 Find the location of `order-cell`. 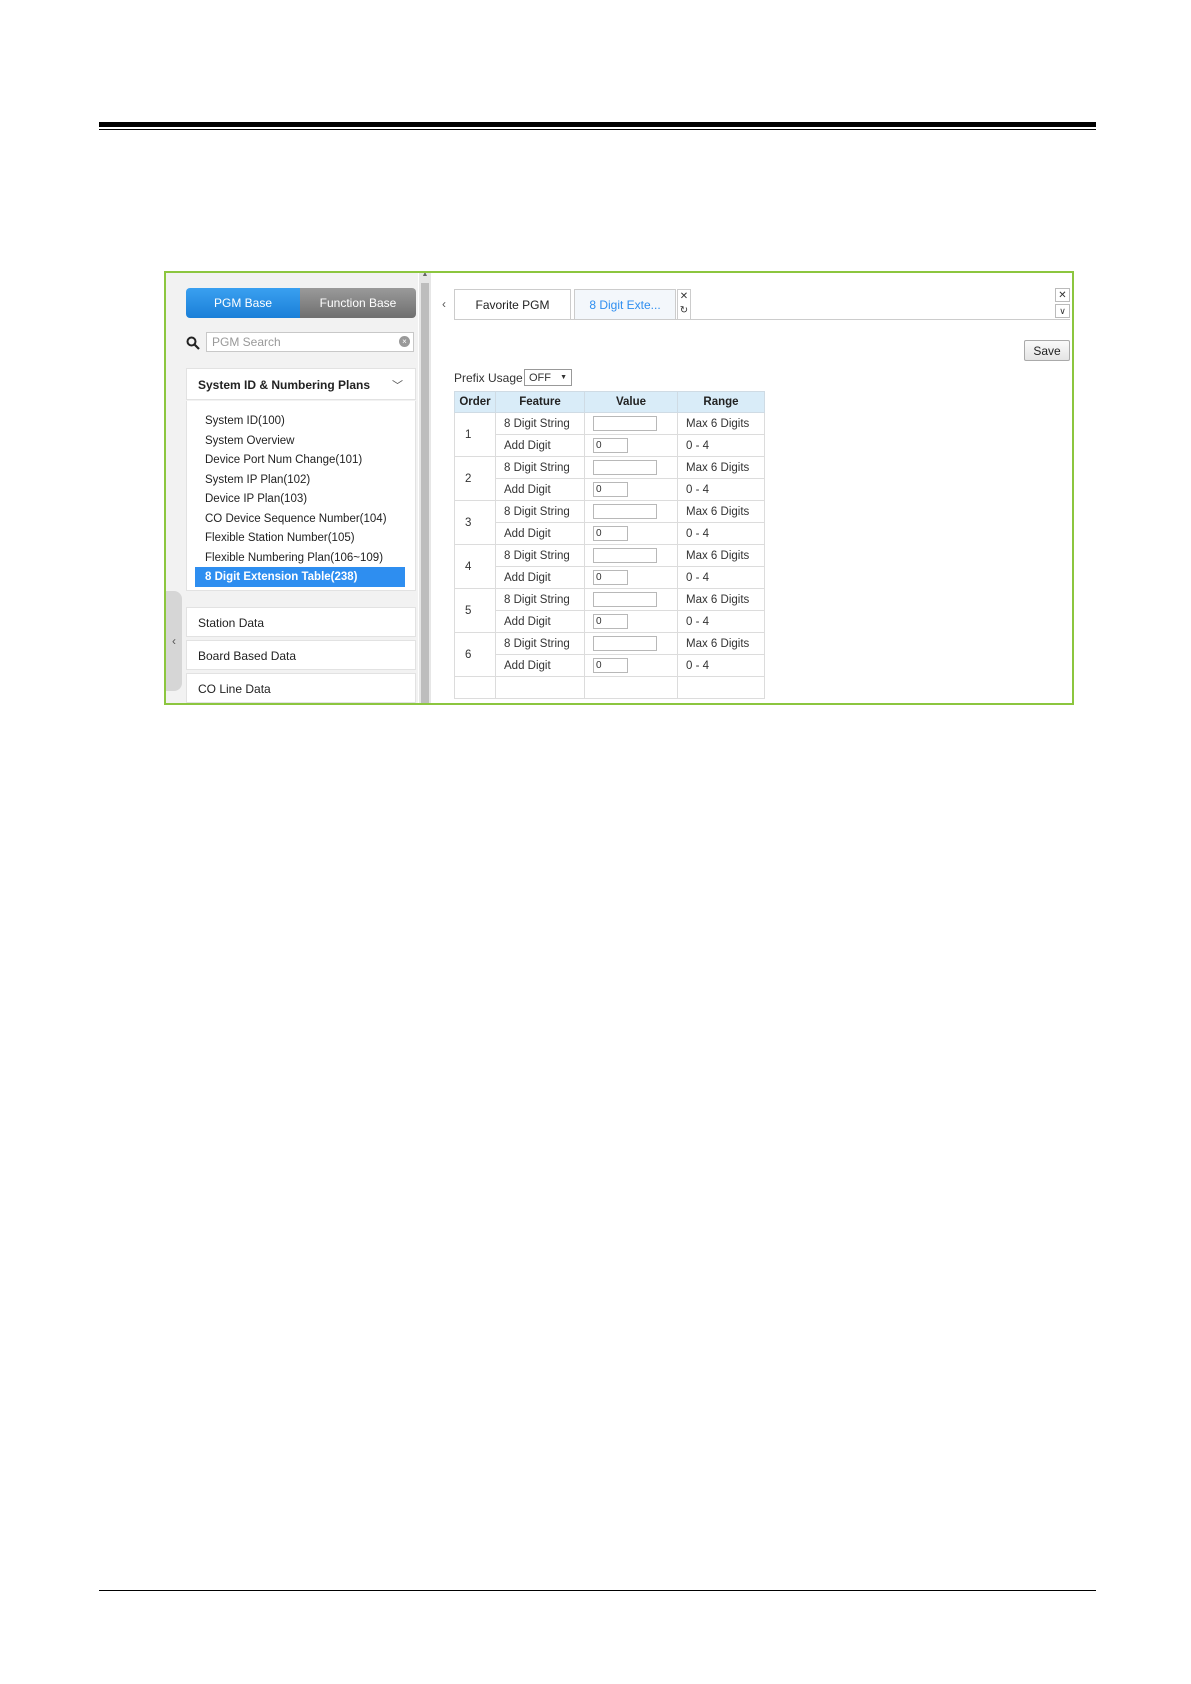

order-cell is located at coordinates (475, 687).